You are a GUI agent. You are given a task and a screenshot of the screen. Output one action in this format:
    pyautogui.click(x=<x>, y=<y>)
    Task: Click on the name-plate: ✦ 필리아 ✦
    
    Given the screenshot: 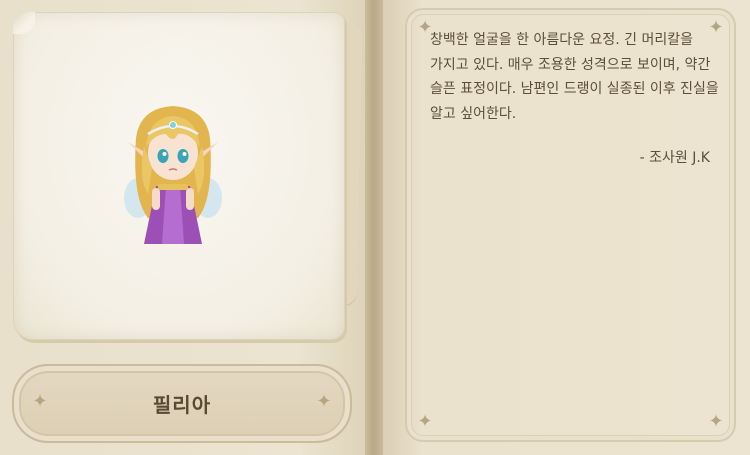 What is the action you would take?
    pyautogui.click(x=182, y=403)
    